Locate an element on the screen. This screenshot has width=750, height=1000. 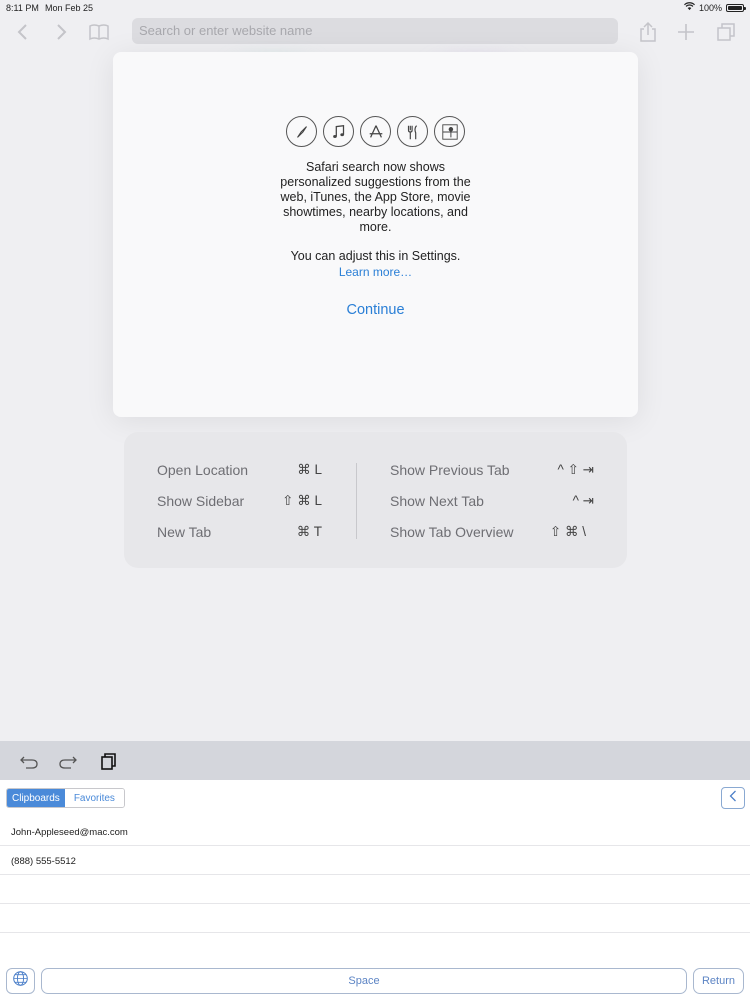
shortcut-keys: ⌘ L is located at coordinates (309, 469).